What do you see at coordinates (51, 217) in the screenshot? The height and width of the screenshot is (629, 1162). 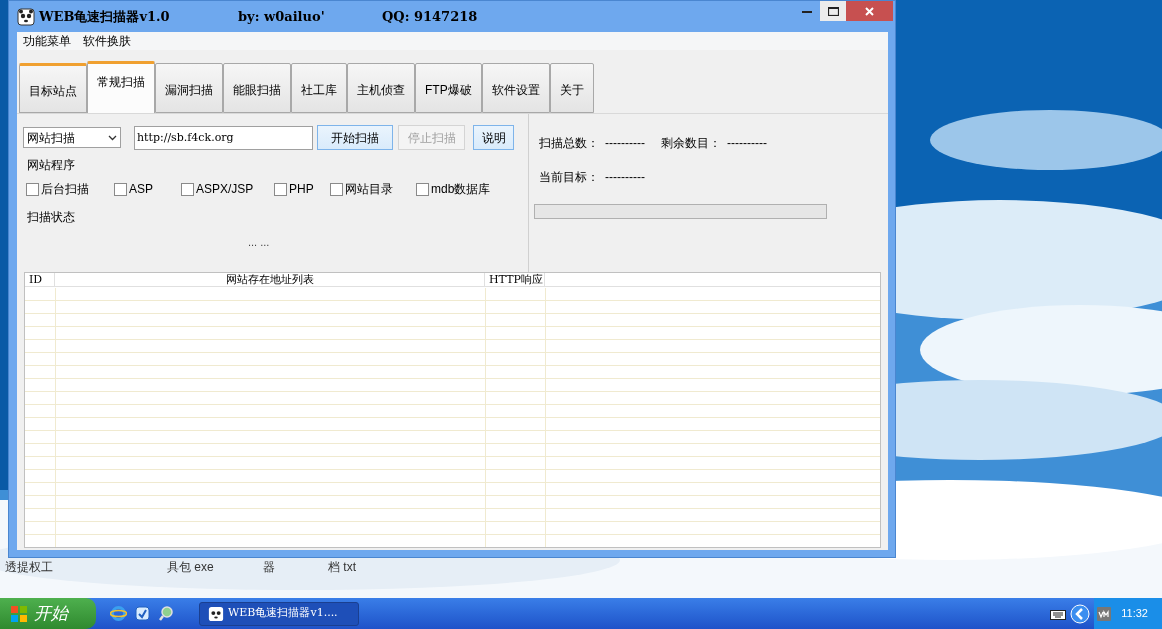 I see `group-label: 扫描状态` at bounding box center [51, 217].